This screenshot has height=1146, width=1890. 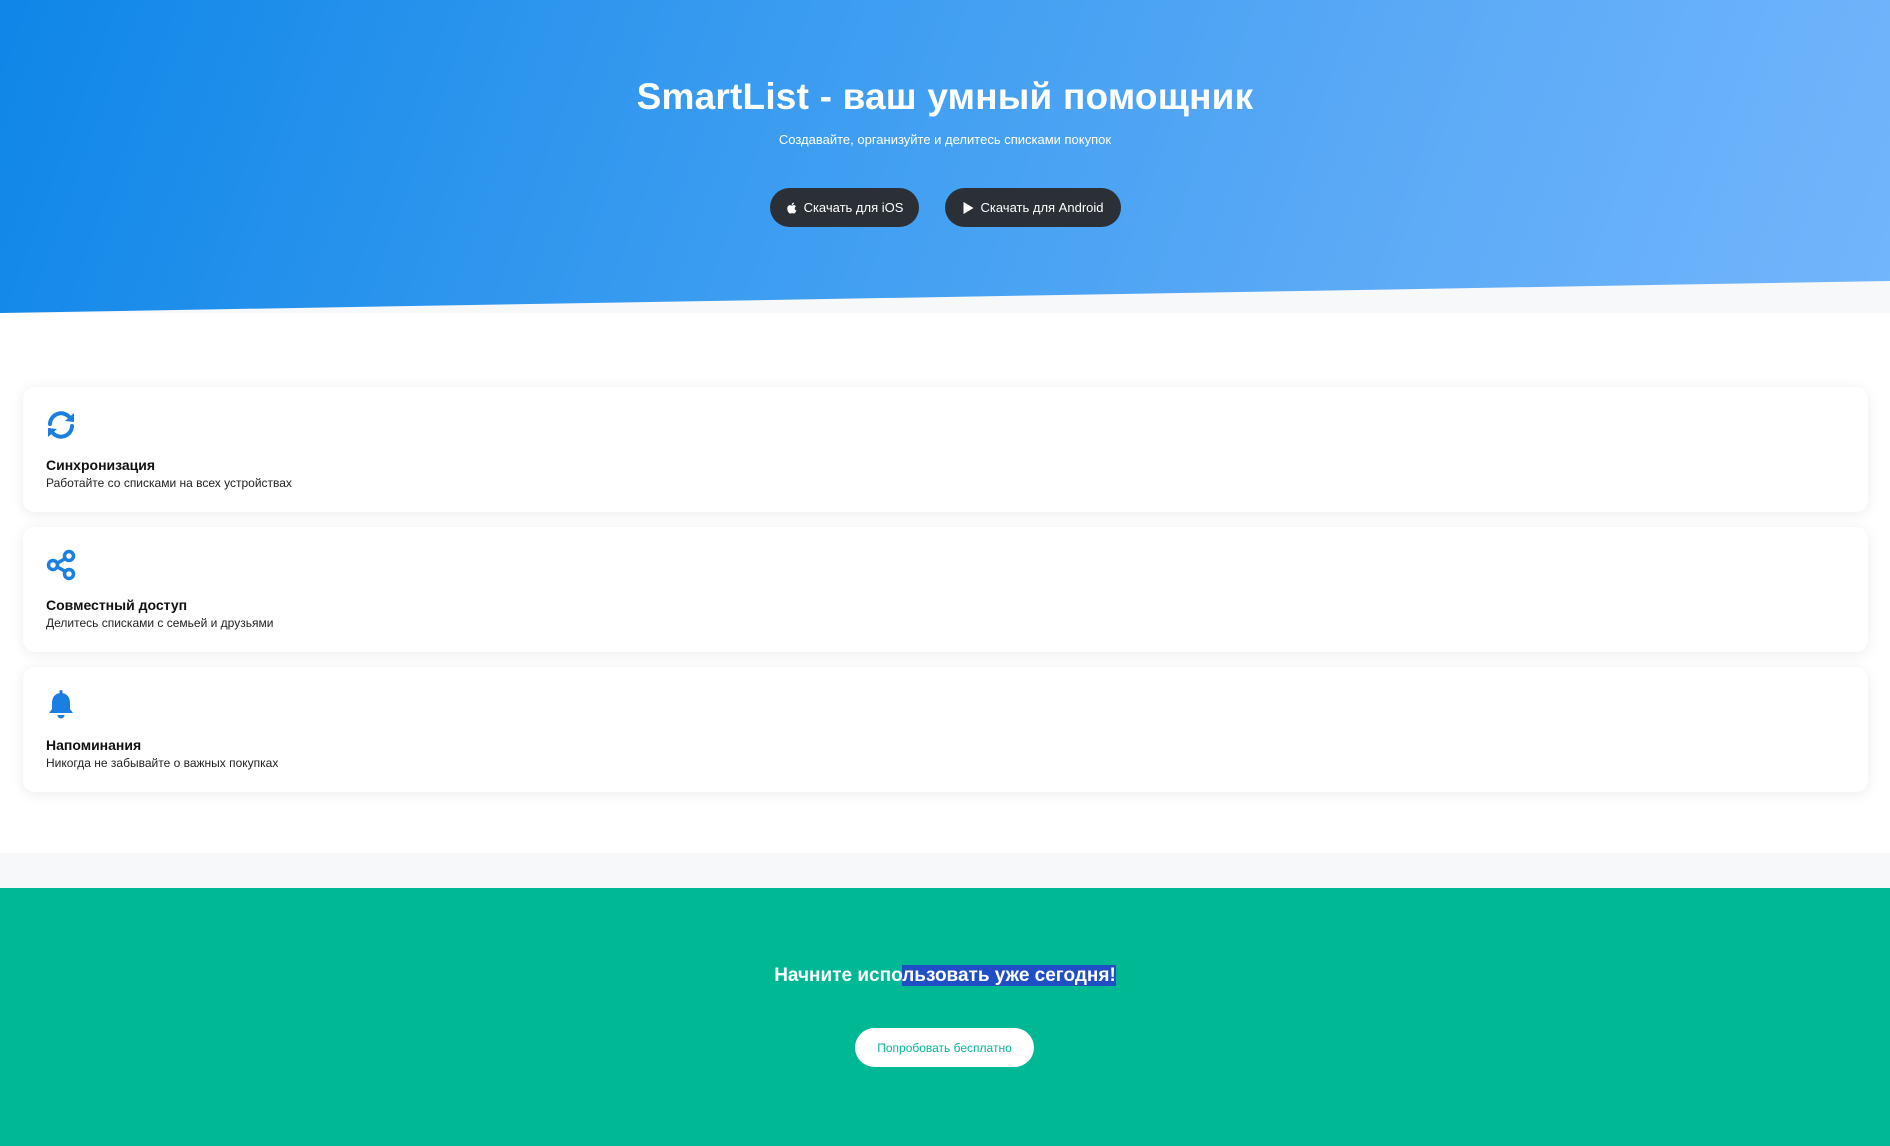 I want to click on download-ios-button: Скачать для iOS, so click(x=844, y=207).